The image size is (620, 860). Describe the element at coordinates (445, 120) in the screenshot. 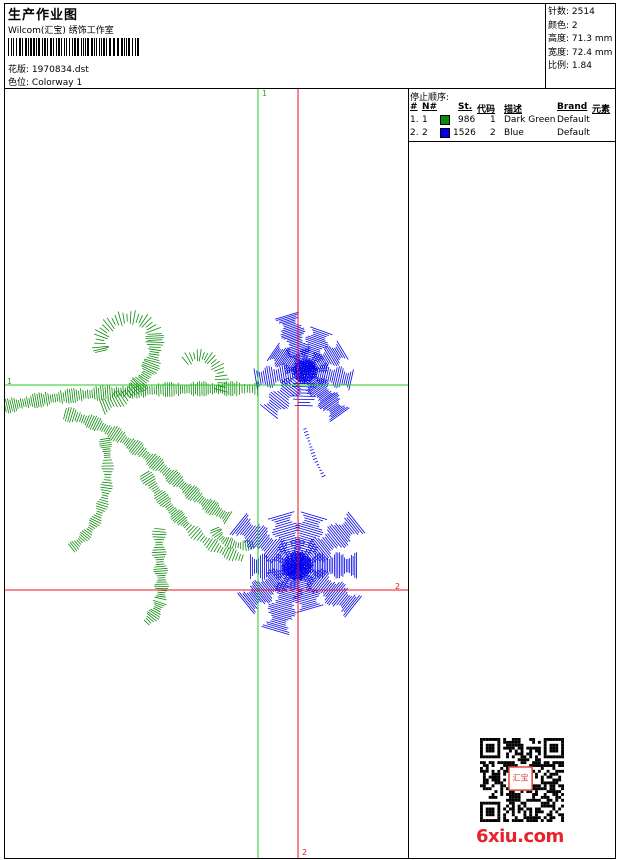

I see `color-swatch-green` at that location.